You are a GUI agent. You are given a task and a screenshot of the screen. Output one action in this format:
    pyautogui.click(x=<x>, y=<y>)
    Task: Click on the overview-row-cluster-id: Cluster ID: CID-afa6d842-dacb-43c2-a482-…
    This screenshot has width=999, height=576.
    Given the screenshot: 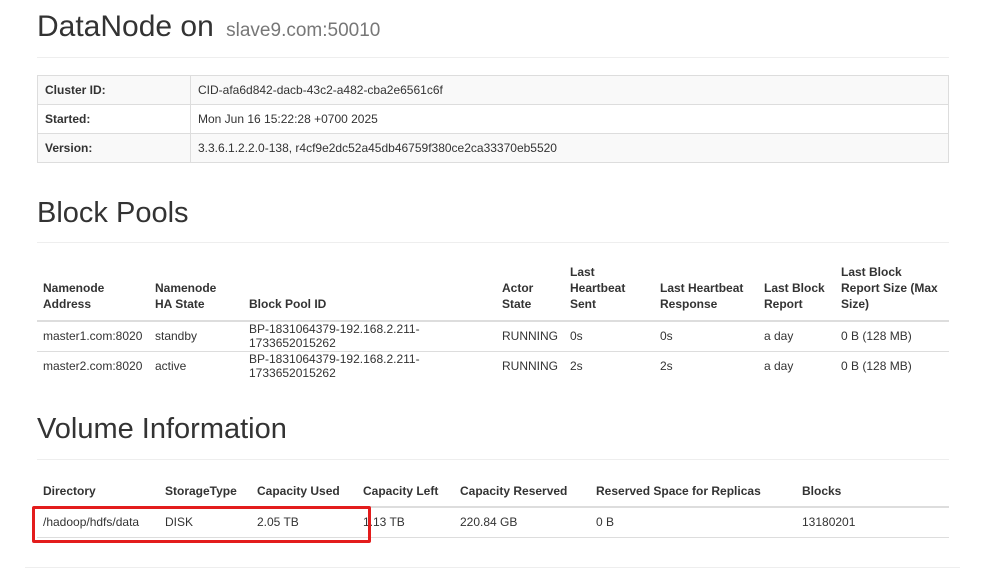 What is the action you would take?
    pyautogui.click(x=493, y=90)
    